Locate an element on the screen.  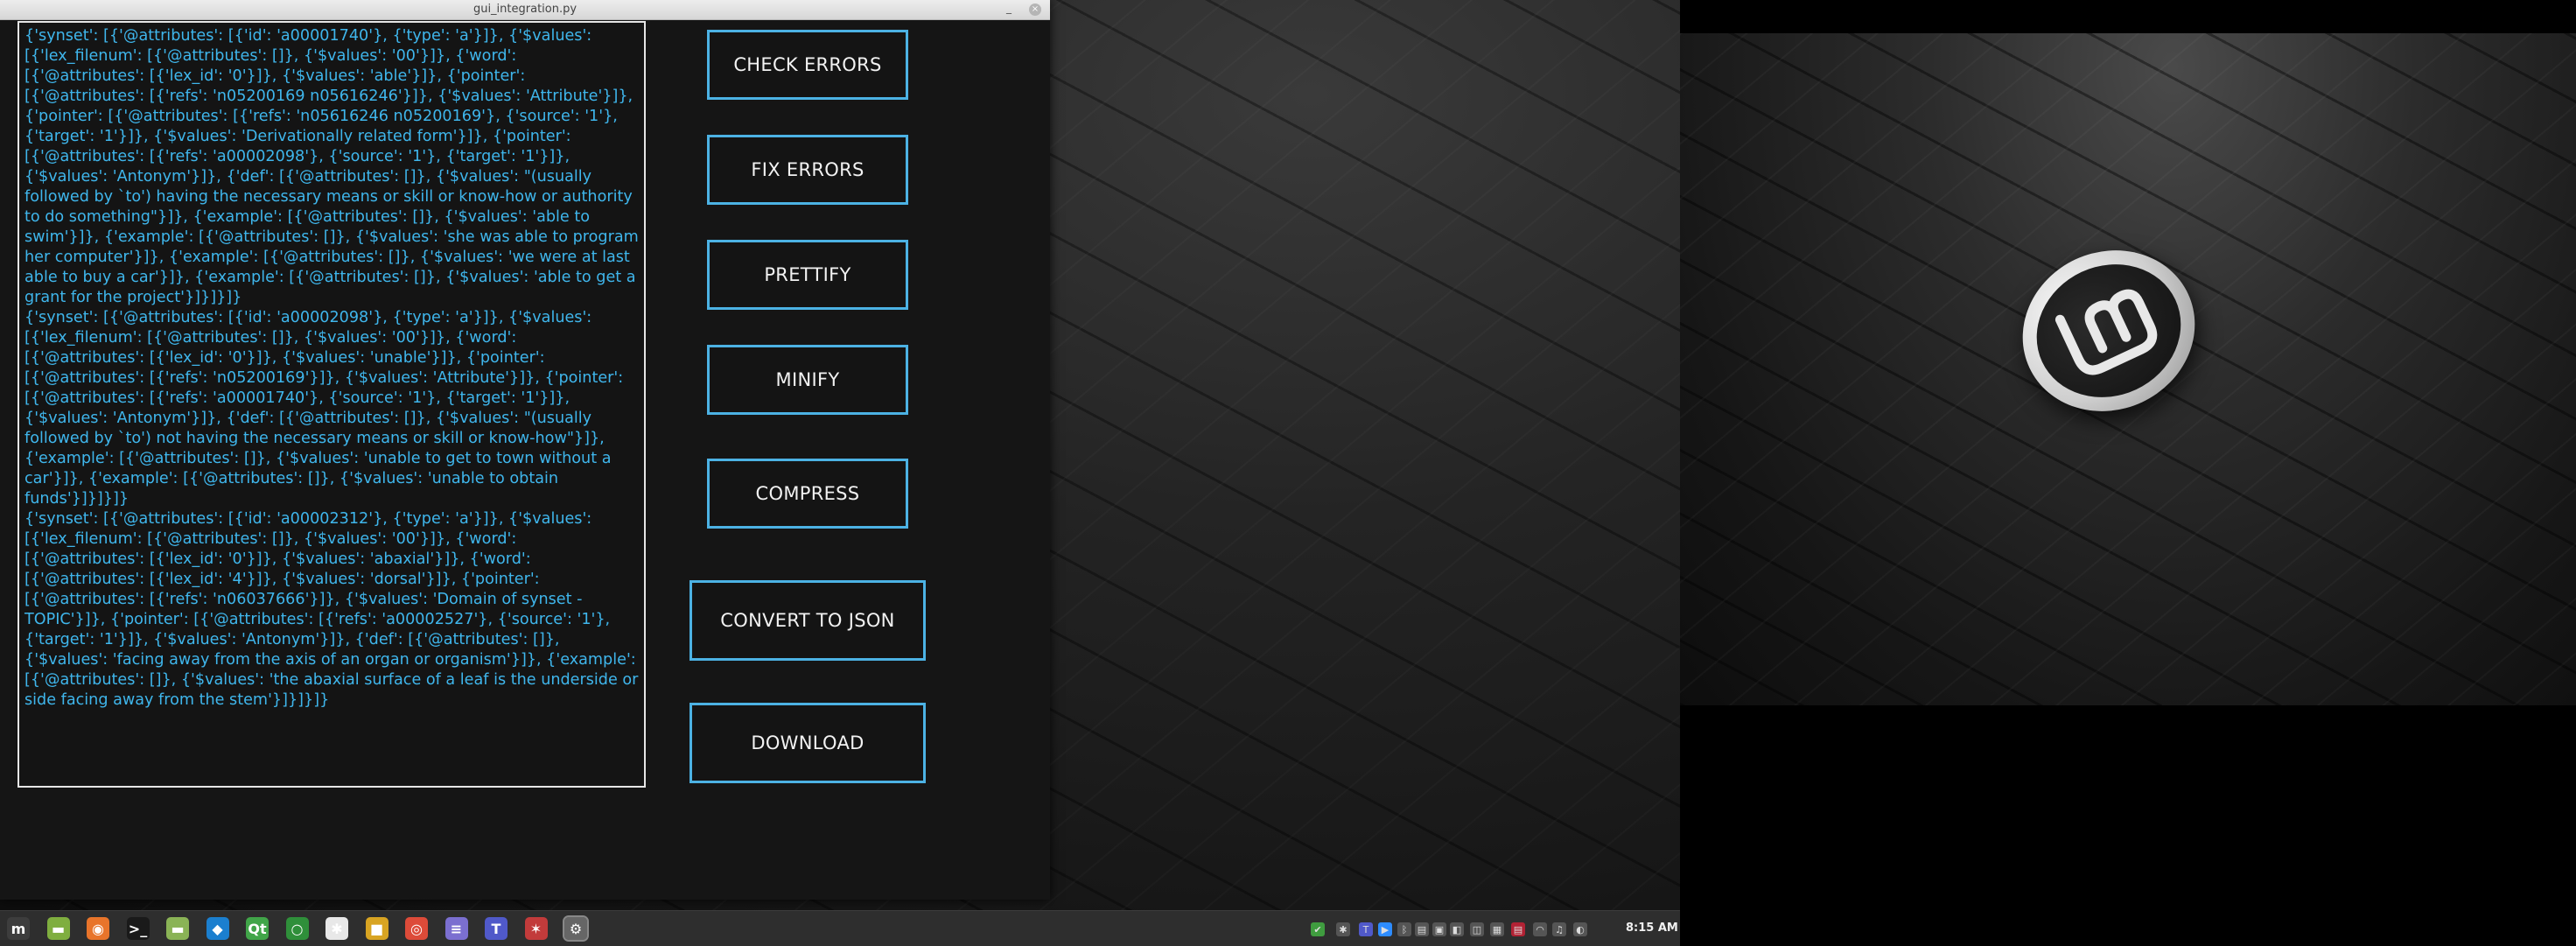
firefox-icon: ◉ is located at coordinates (98, 928).